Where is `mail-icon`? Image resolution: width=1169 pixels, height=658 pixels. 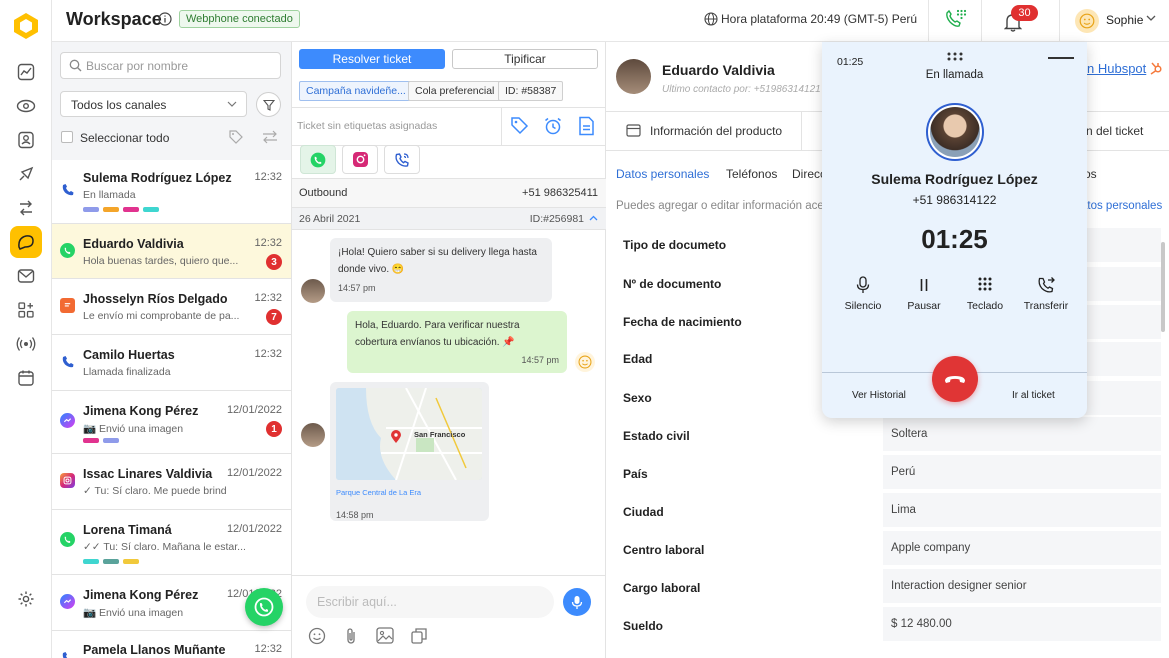 mail-icon is located at coordinates (26, 276).